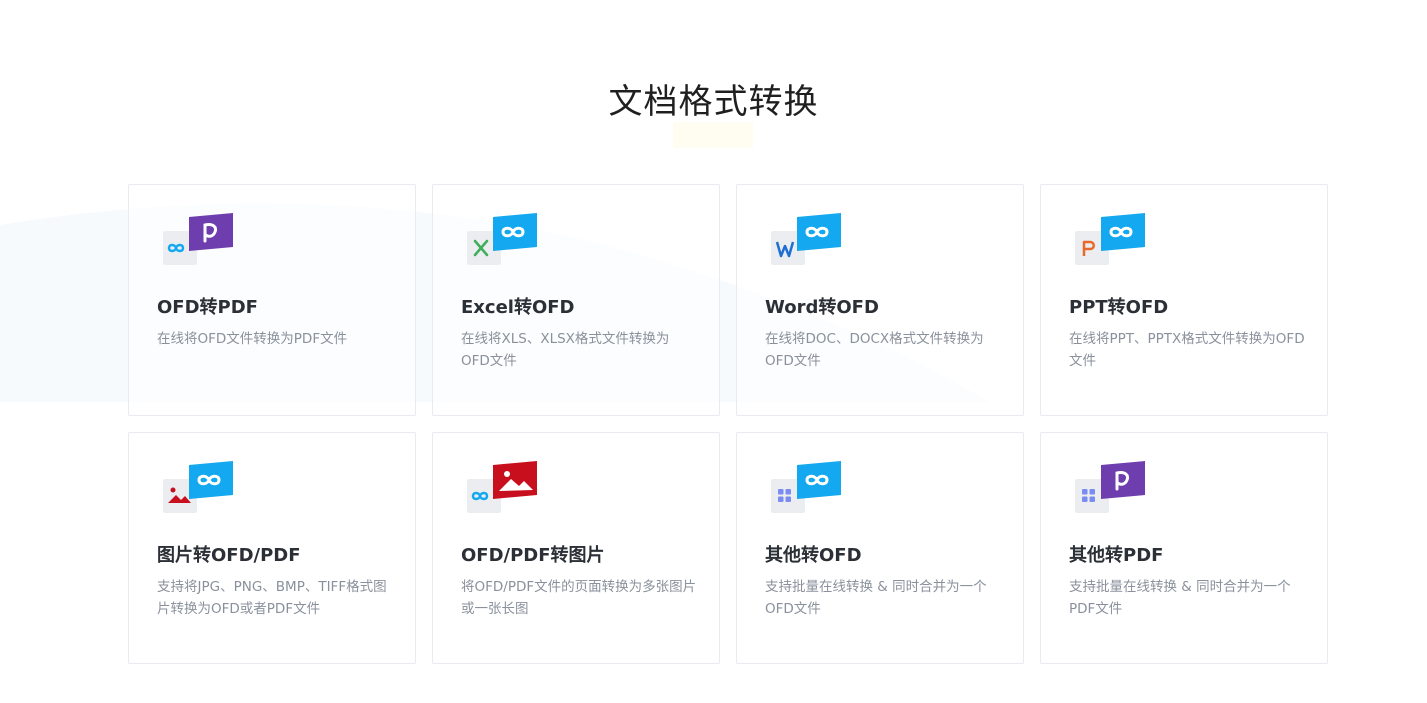 The height and width of the screenshot is (703, 1427). I want to click on card-description: 将OFD/PDF文件的页面转换为多张图片或一张长图, so click(579, 598).